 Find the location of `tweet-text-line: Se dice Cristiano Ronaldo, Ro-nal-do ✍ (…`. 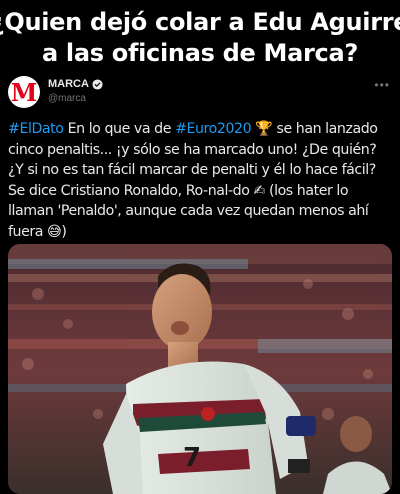

tweet-text-line: Se dice Cristiano Ronaldo, Ro-nal-do ✍ (… is located at coordinates (202, 191).